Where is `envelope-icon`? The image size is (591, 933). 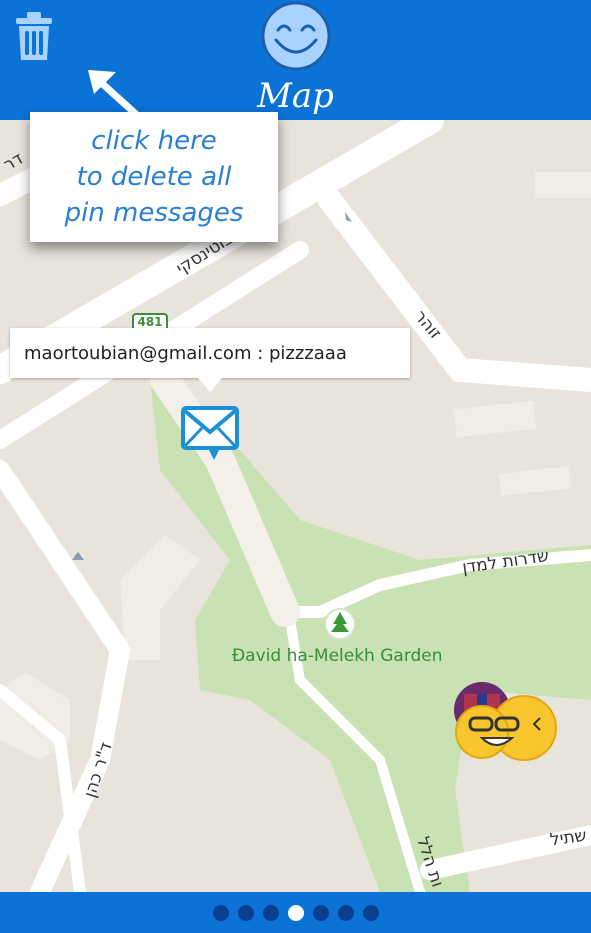
envelope-icon is located at coordinates (210, 434).